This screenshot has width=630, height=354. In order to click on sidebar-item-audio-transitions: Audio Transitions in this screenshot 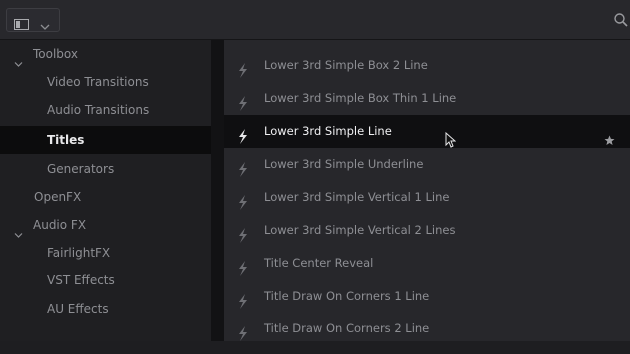, I will do `click(105, 110)`.